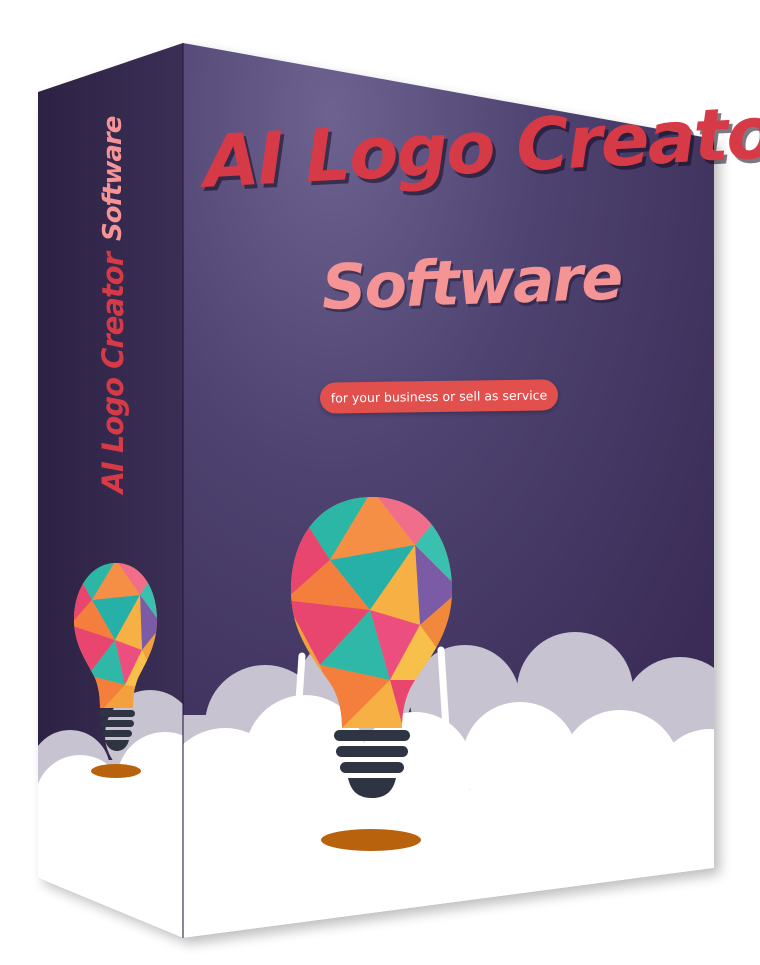 Image resolution: width=760 pixels, height=965 pixels. What do you see at coordinates (113, 178) in the screenshot?
I see `spine-subtitle: Software` at bounding box center [113, 178].